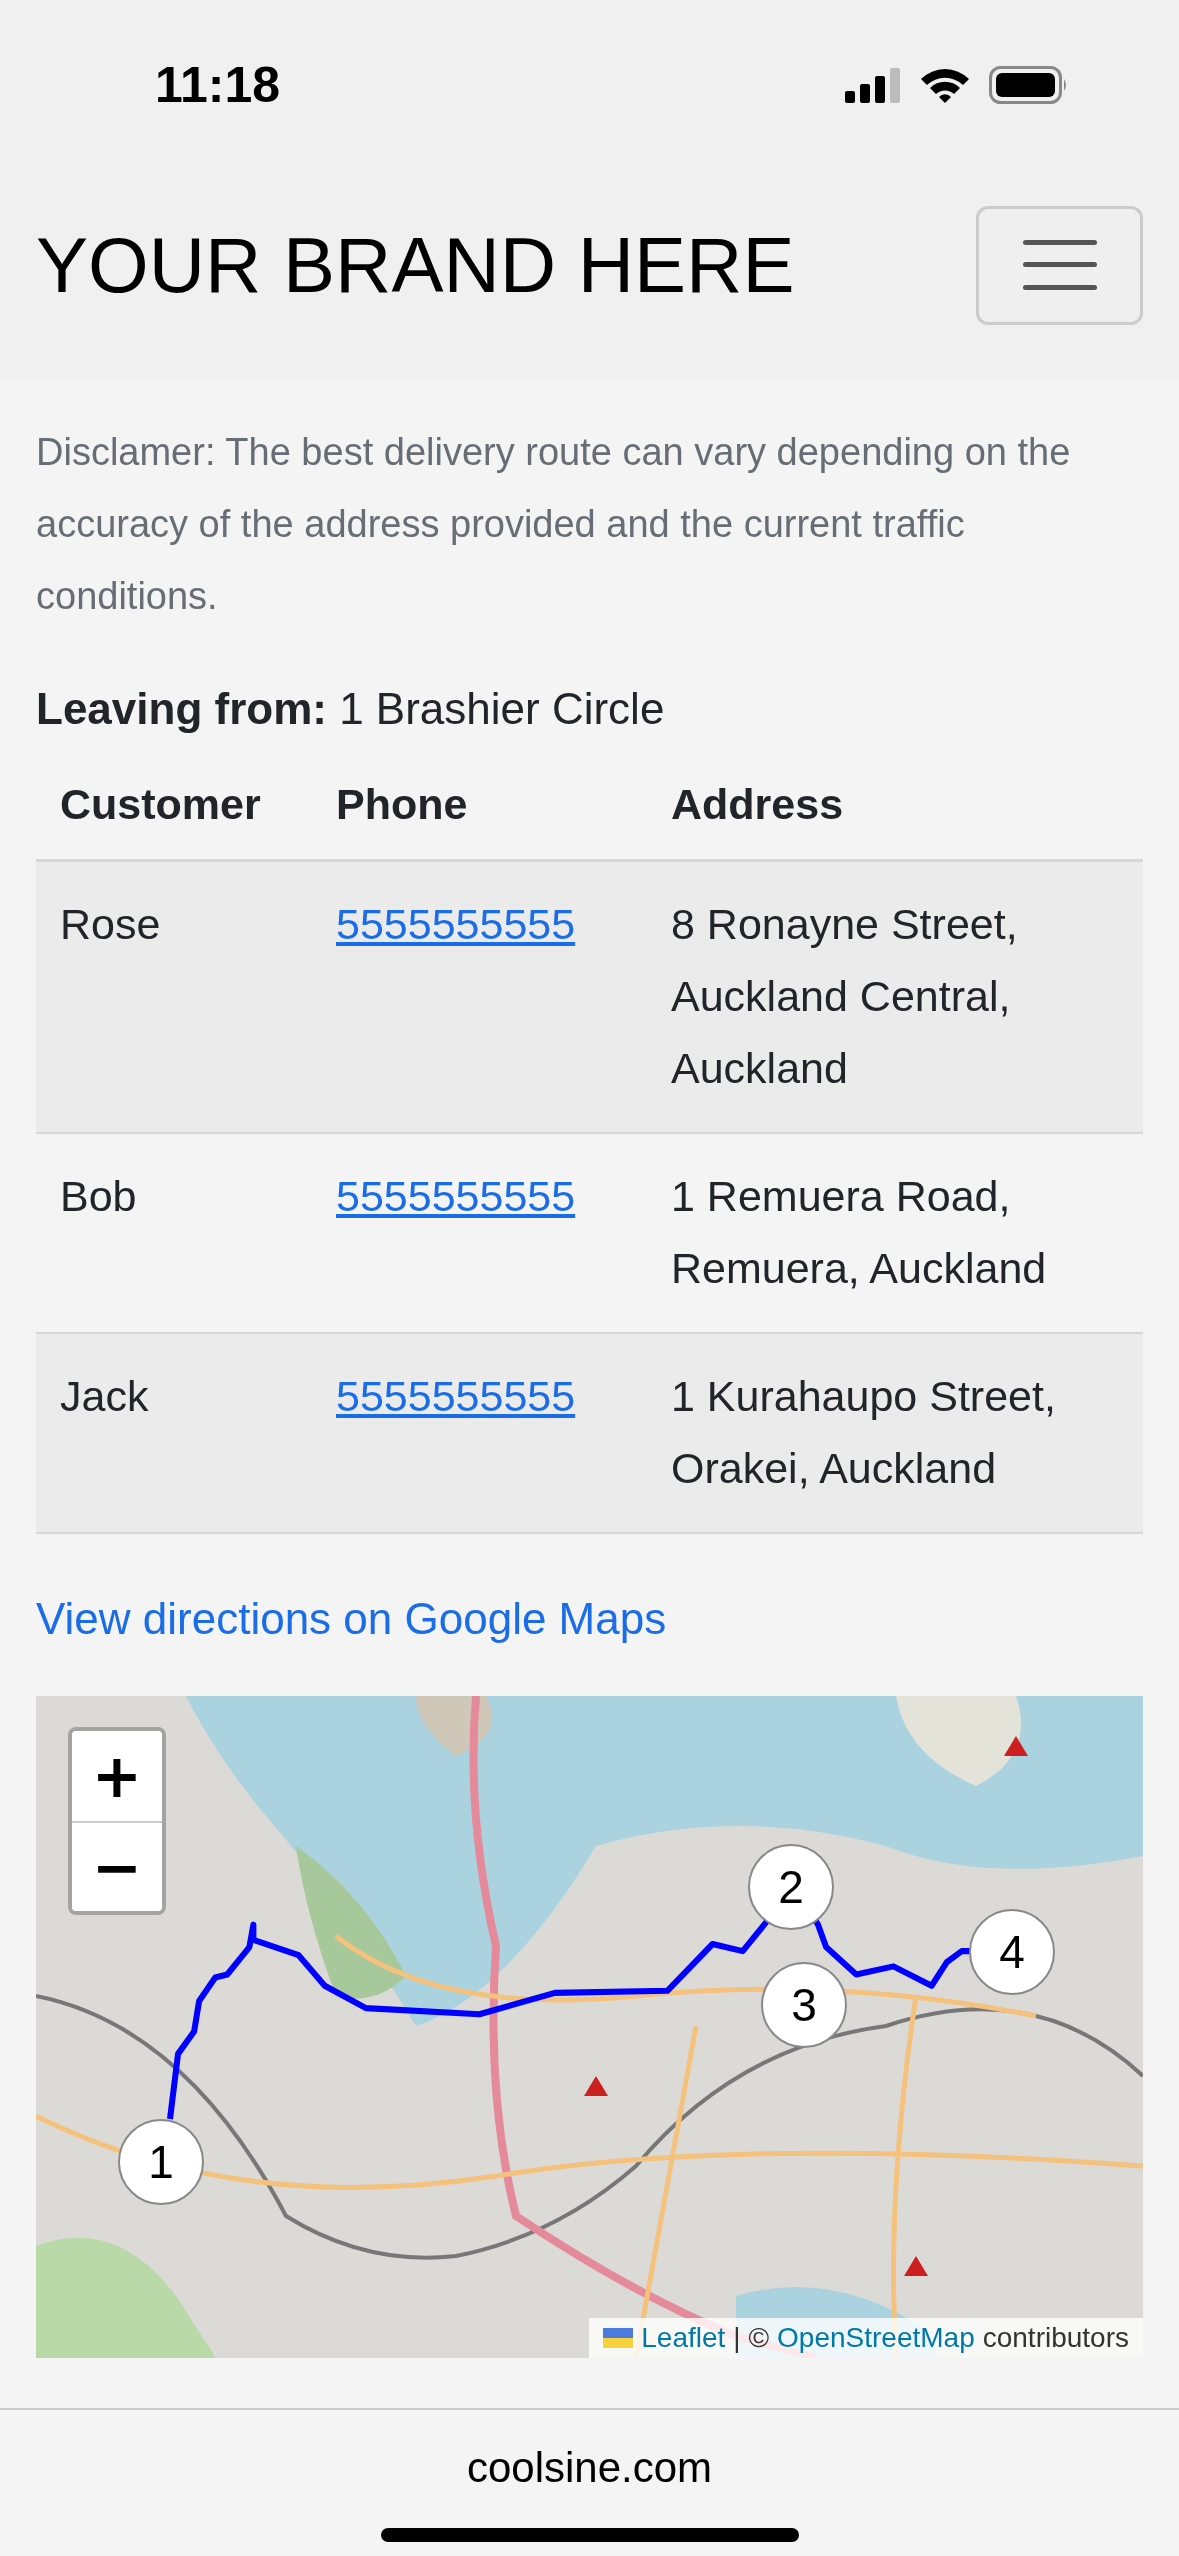  Describe the element at coordinates (589, 2468) in the screenshot. I see `site-url: coolsine.com` at that location.